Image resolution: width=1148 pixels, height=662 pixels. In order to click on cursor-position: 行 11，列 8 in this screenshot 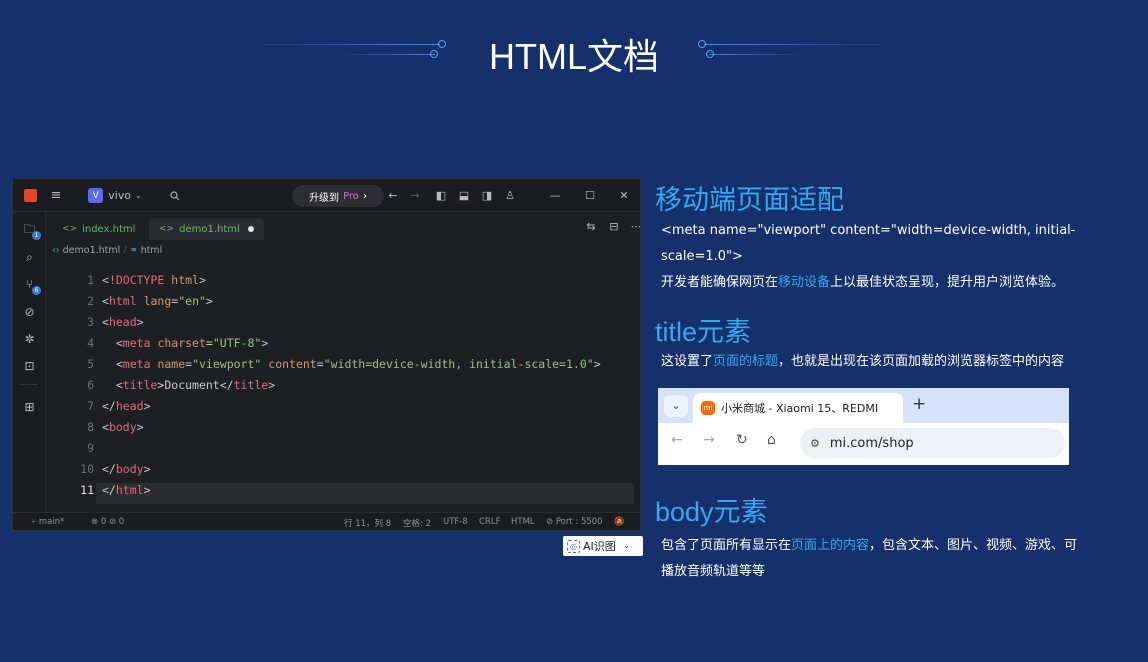, I will do `click(367, 523)`.